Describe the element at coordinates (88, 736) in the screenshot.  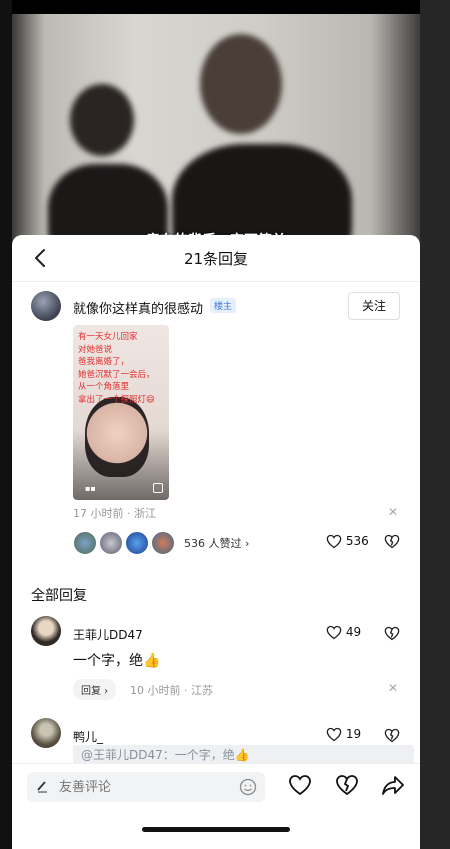
I see `reply-author-name: 鸭儿_` at that location.